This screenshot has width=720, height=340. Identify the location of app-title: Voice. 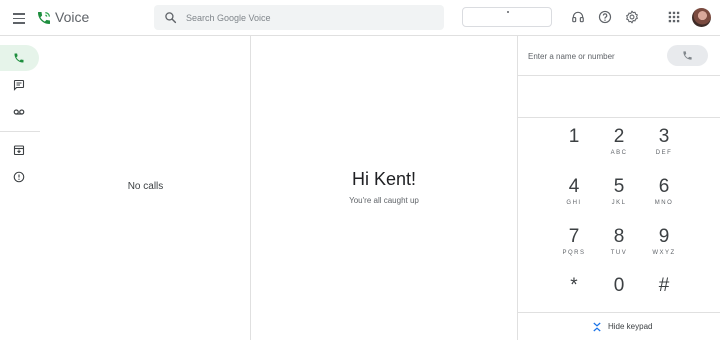
(72, 17).